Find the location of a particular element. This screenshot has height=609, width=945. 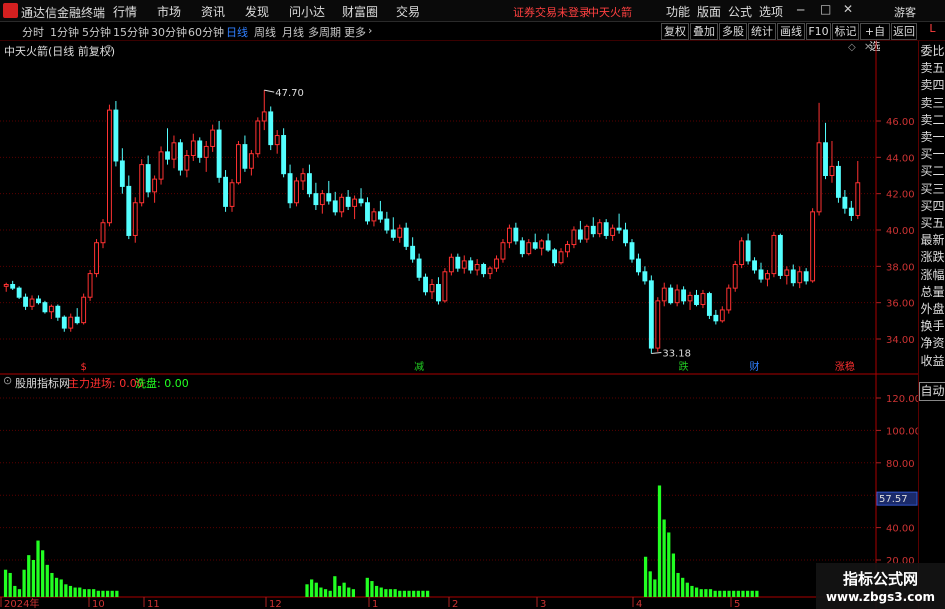

login-status: 证券交易未登录 is located at coordinates (551, 12).